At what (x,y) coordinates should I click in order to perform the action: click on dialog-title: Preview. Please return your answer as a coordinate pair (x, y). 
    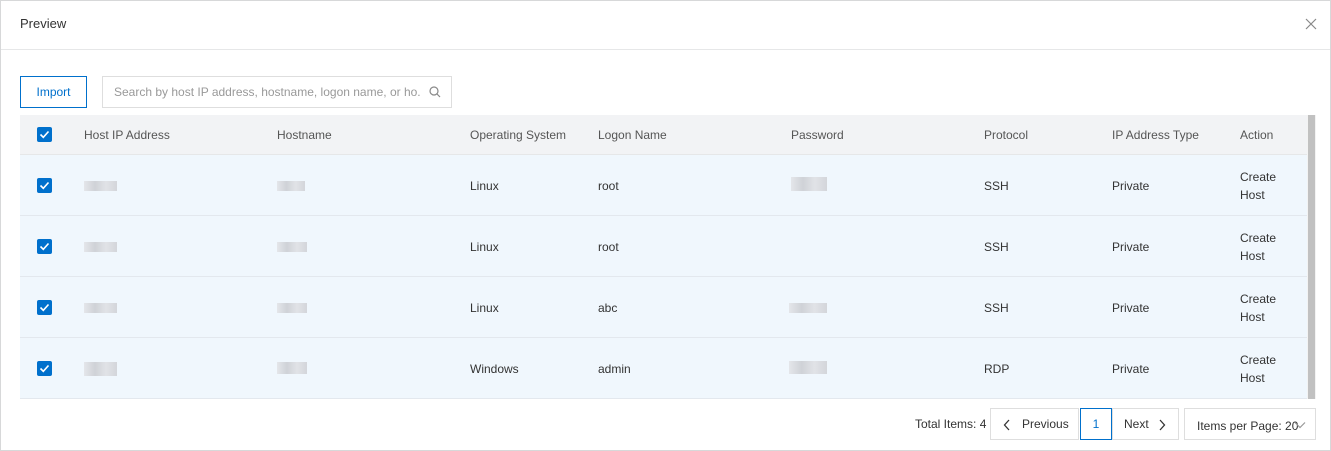
    Looking at the image, I should click on (43, 23).